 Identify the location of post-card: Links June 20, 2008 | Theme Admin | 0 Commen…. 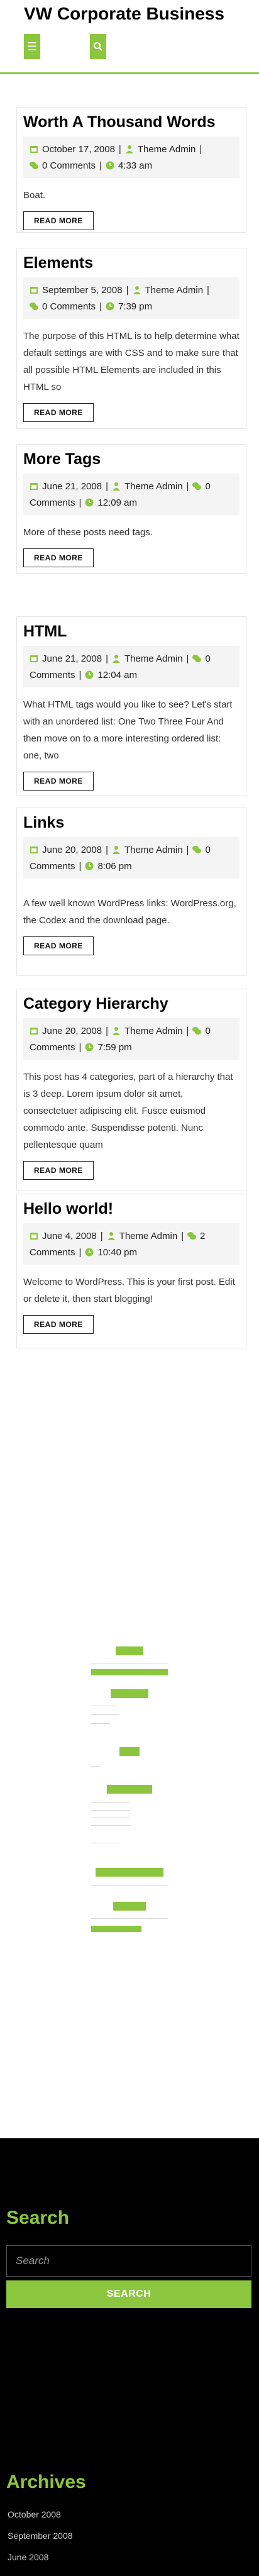
(131, 892).